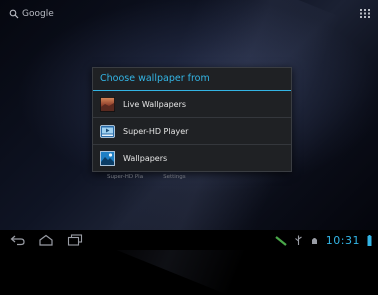 This screenshot has height=295, width=378. I want to click on status-area: 10:31, so click(323, 240).